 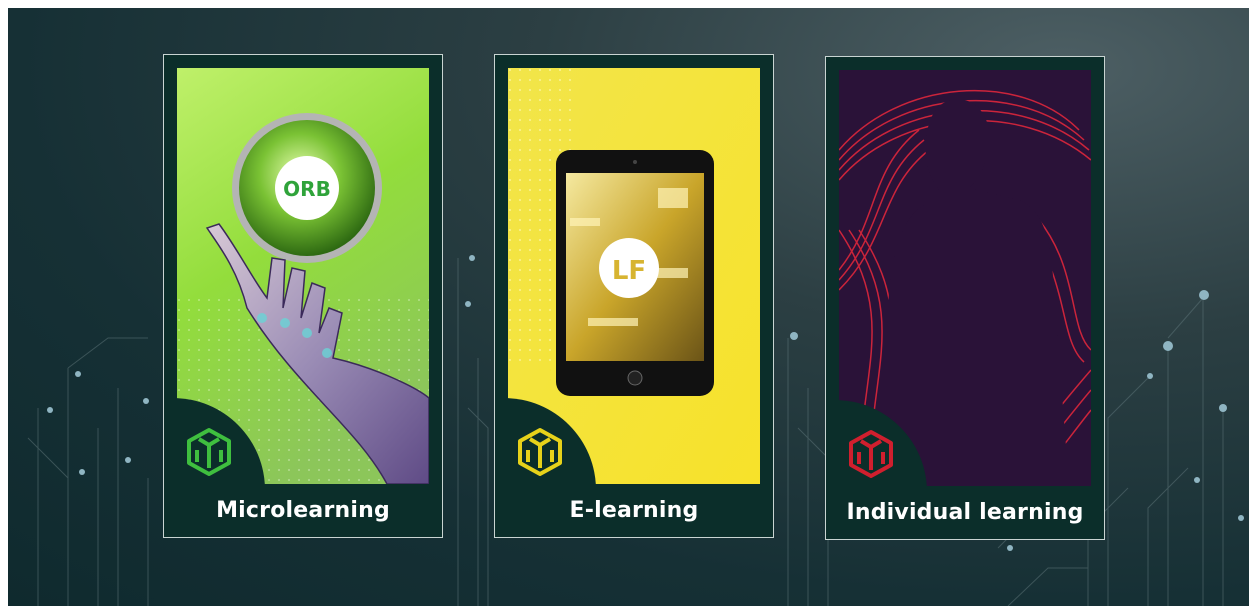 I want to click on lf-logo-text: LF, so click(x=629, y=271).